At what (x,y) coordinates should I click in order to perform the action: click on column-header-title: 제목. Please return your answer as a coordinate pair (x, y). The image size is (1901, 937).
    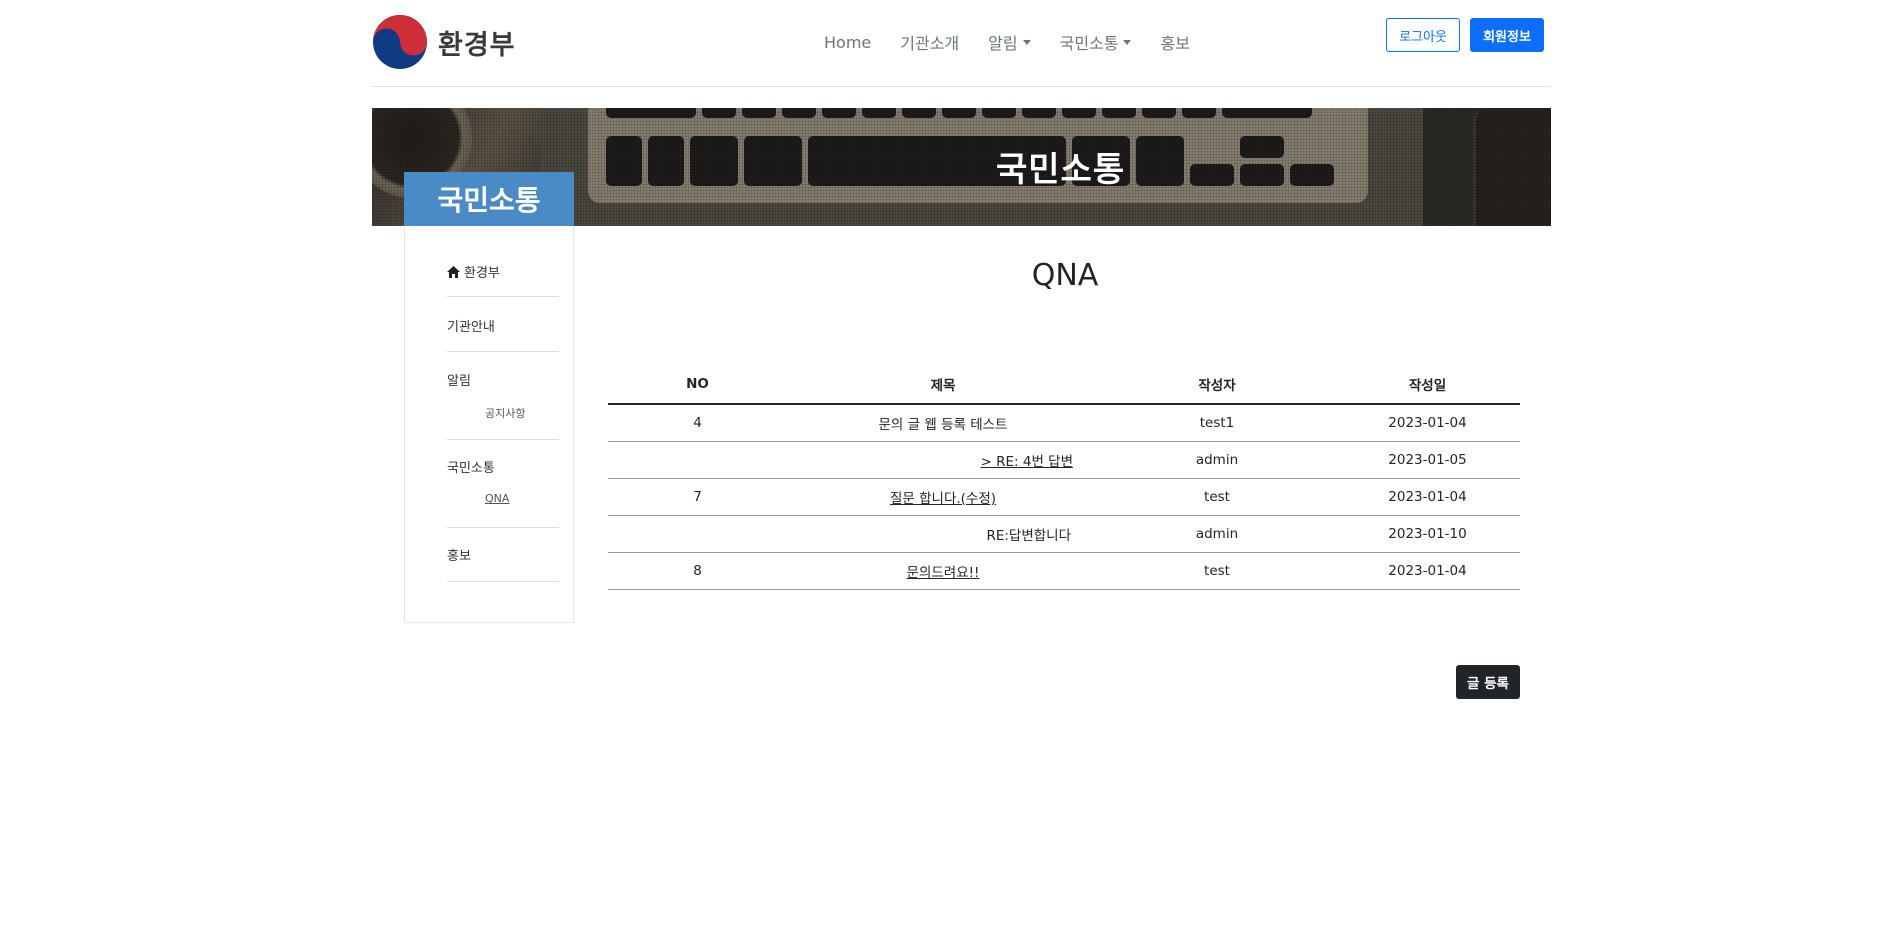
    Looking at the image, I should click on (943, 384).